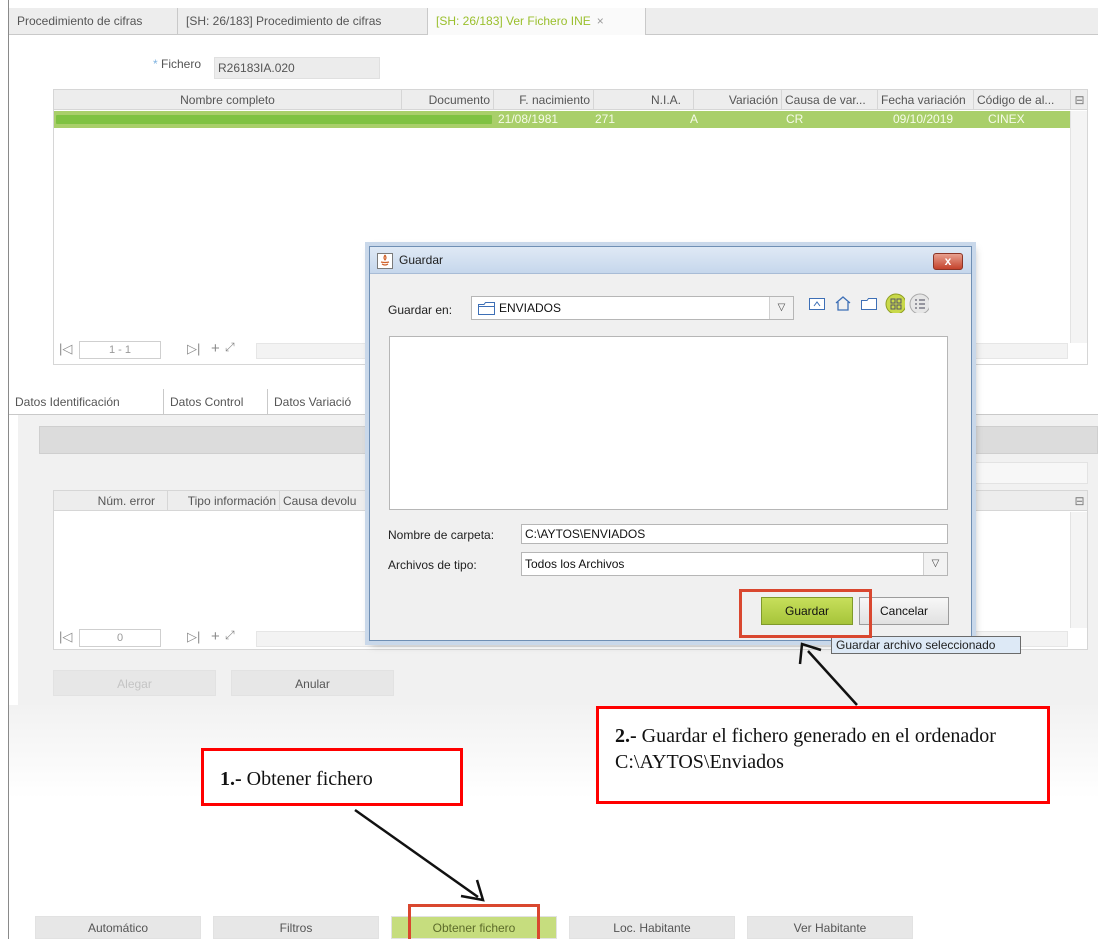 This screenshot has height=939, width=1098. What do you see at coordinates (231, 779) in the screenshot?
I see `note-1-number: 1.-` at bounding box center [231, 779].